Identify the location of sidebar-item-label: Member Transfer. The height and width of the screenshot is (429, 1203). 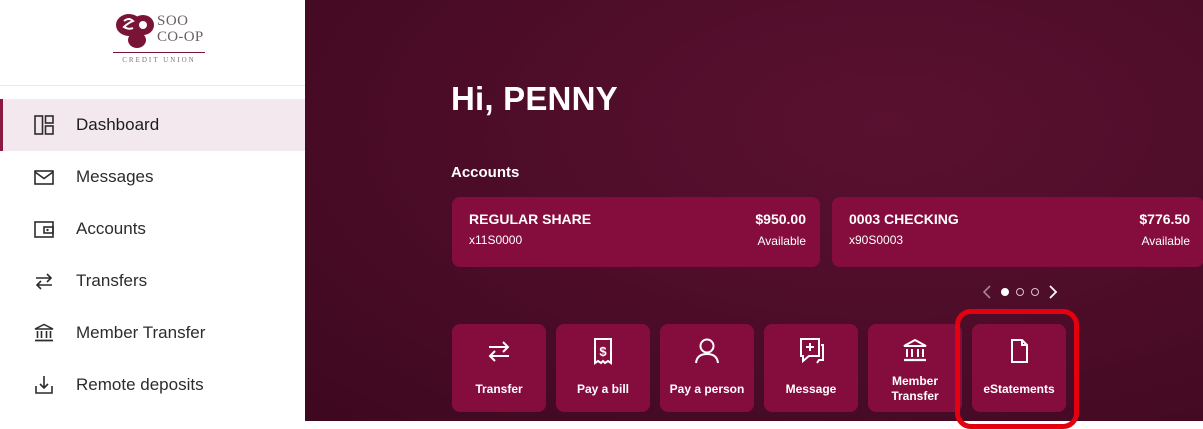
(141, 332).